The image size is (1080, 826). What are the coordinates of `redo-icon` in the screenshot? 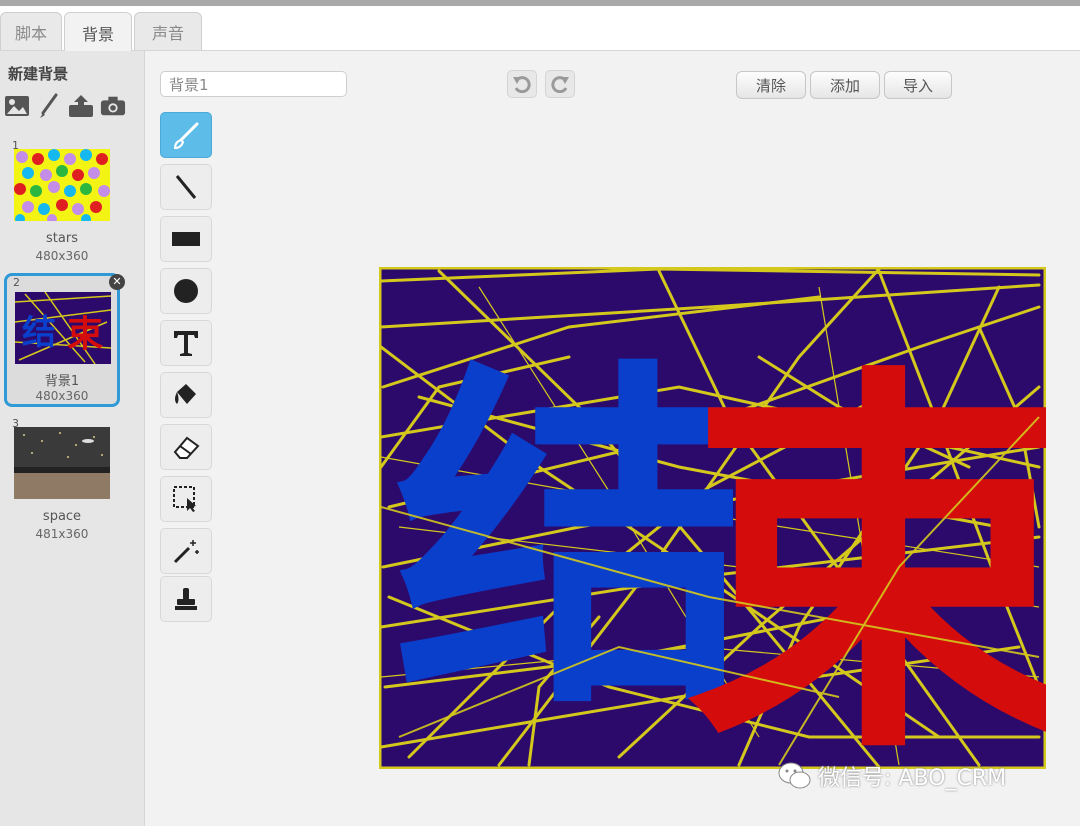 It's located at (560, 84).